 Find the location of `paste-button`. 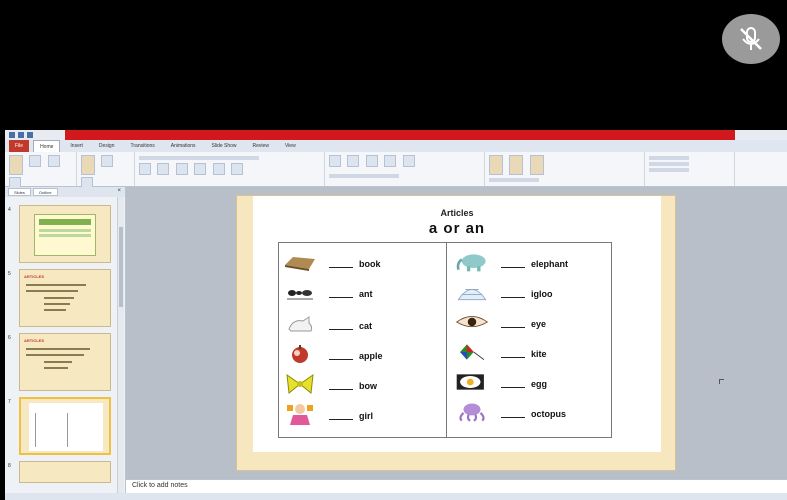

paste-button is located at coordinates (16, 165).